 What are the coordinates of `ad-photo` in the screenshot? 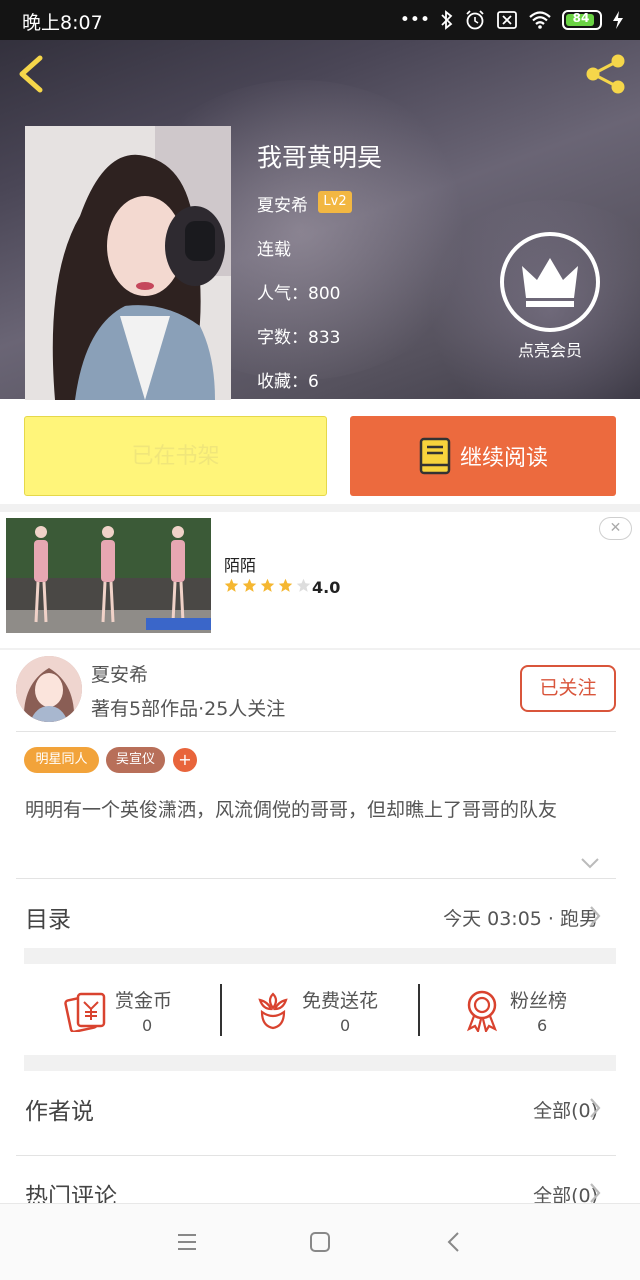 It's located at (108, 575).